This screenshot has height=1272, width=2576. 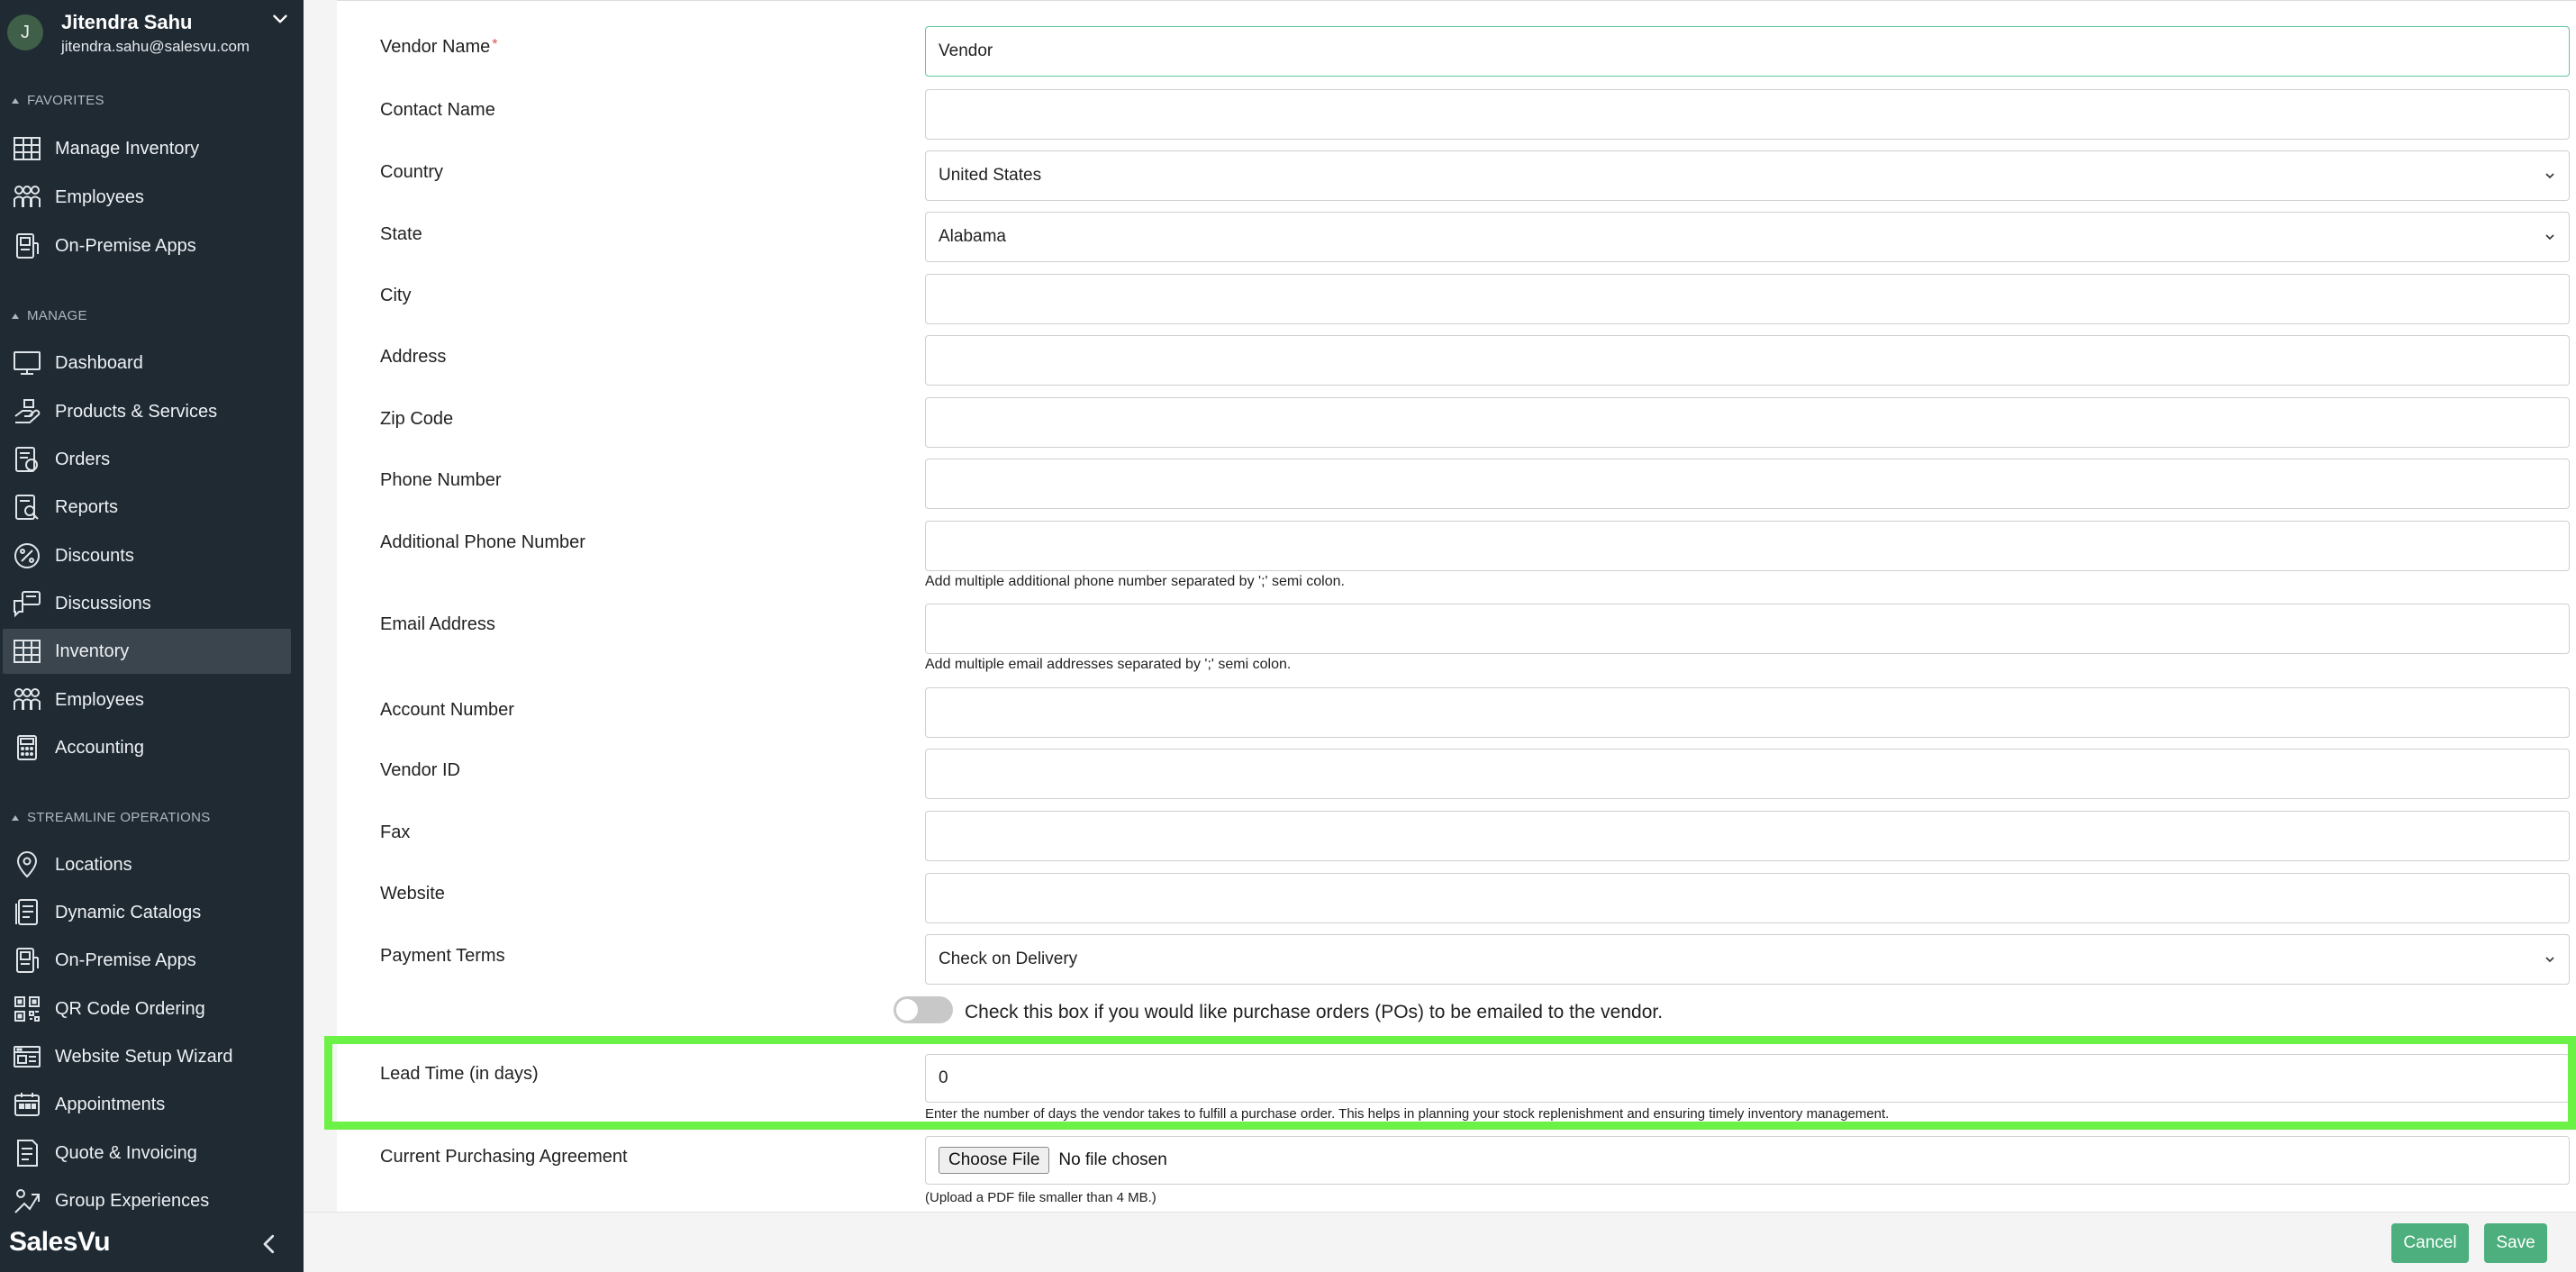 What do you see at coordinates (1748, 898) in the screenshot?
I see `website-input` at bounding box center [1748, 898].